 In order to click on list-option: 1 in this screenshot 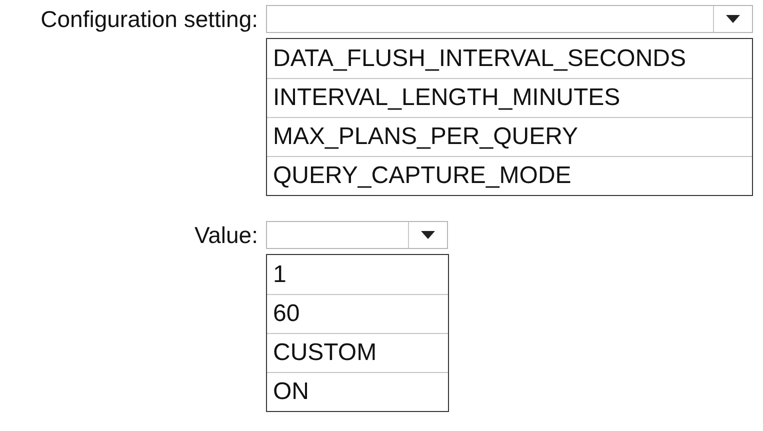, I will do `click(357, 274)`.